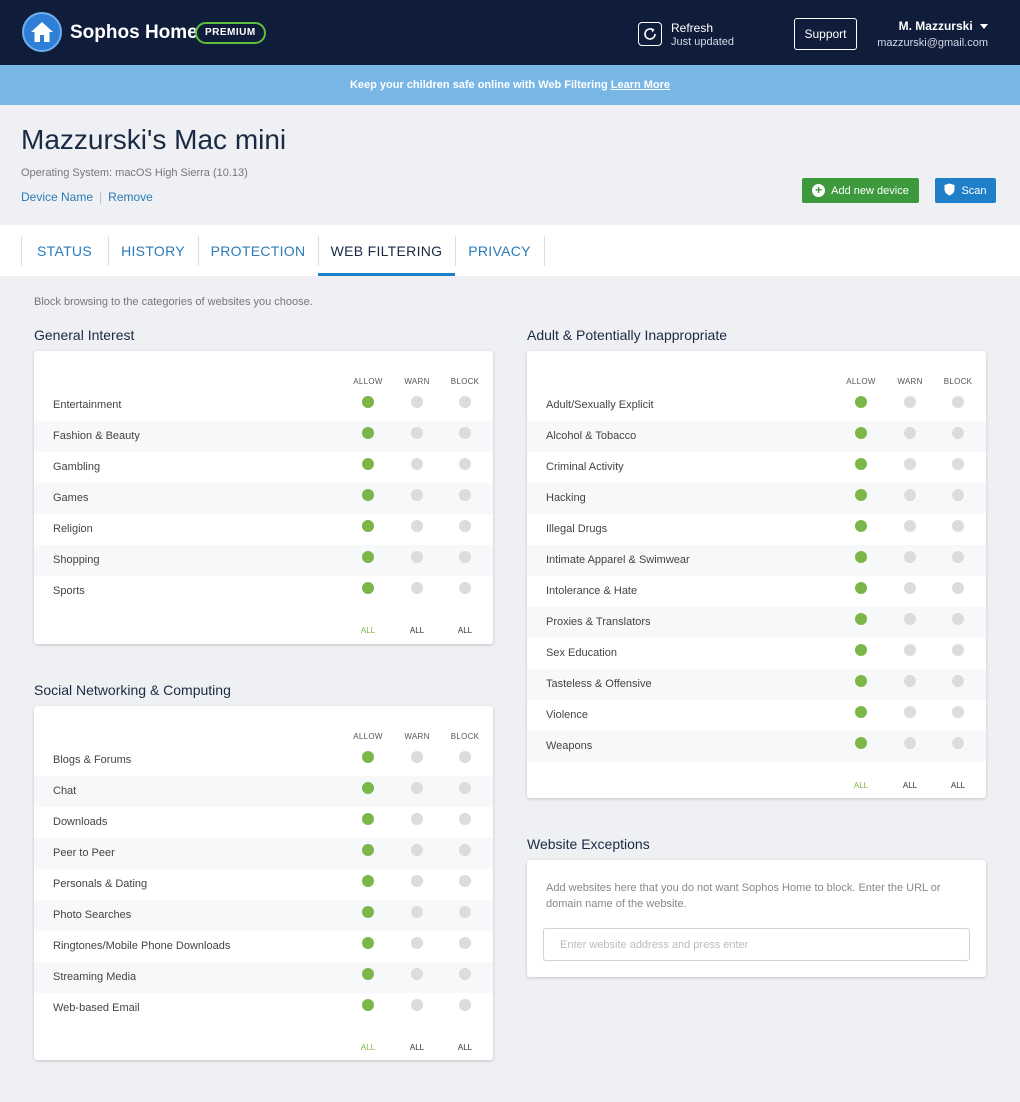 The image size is (1020, 1102). I want to click on tab-web-filtering: WEB FILTERING, so click(386, 256).